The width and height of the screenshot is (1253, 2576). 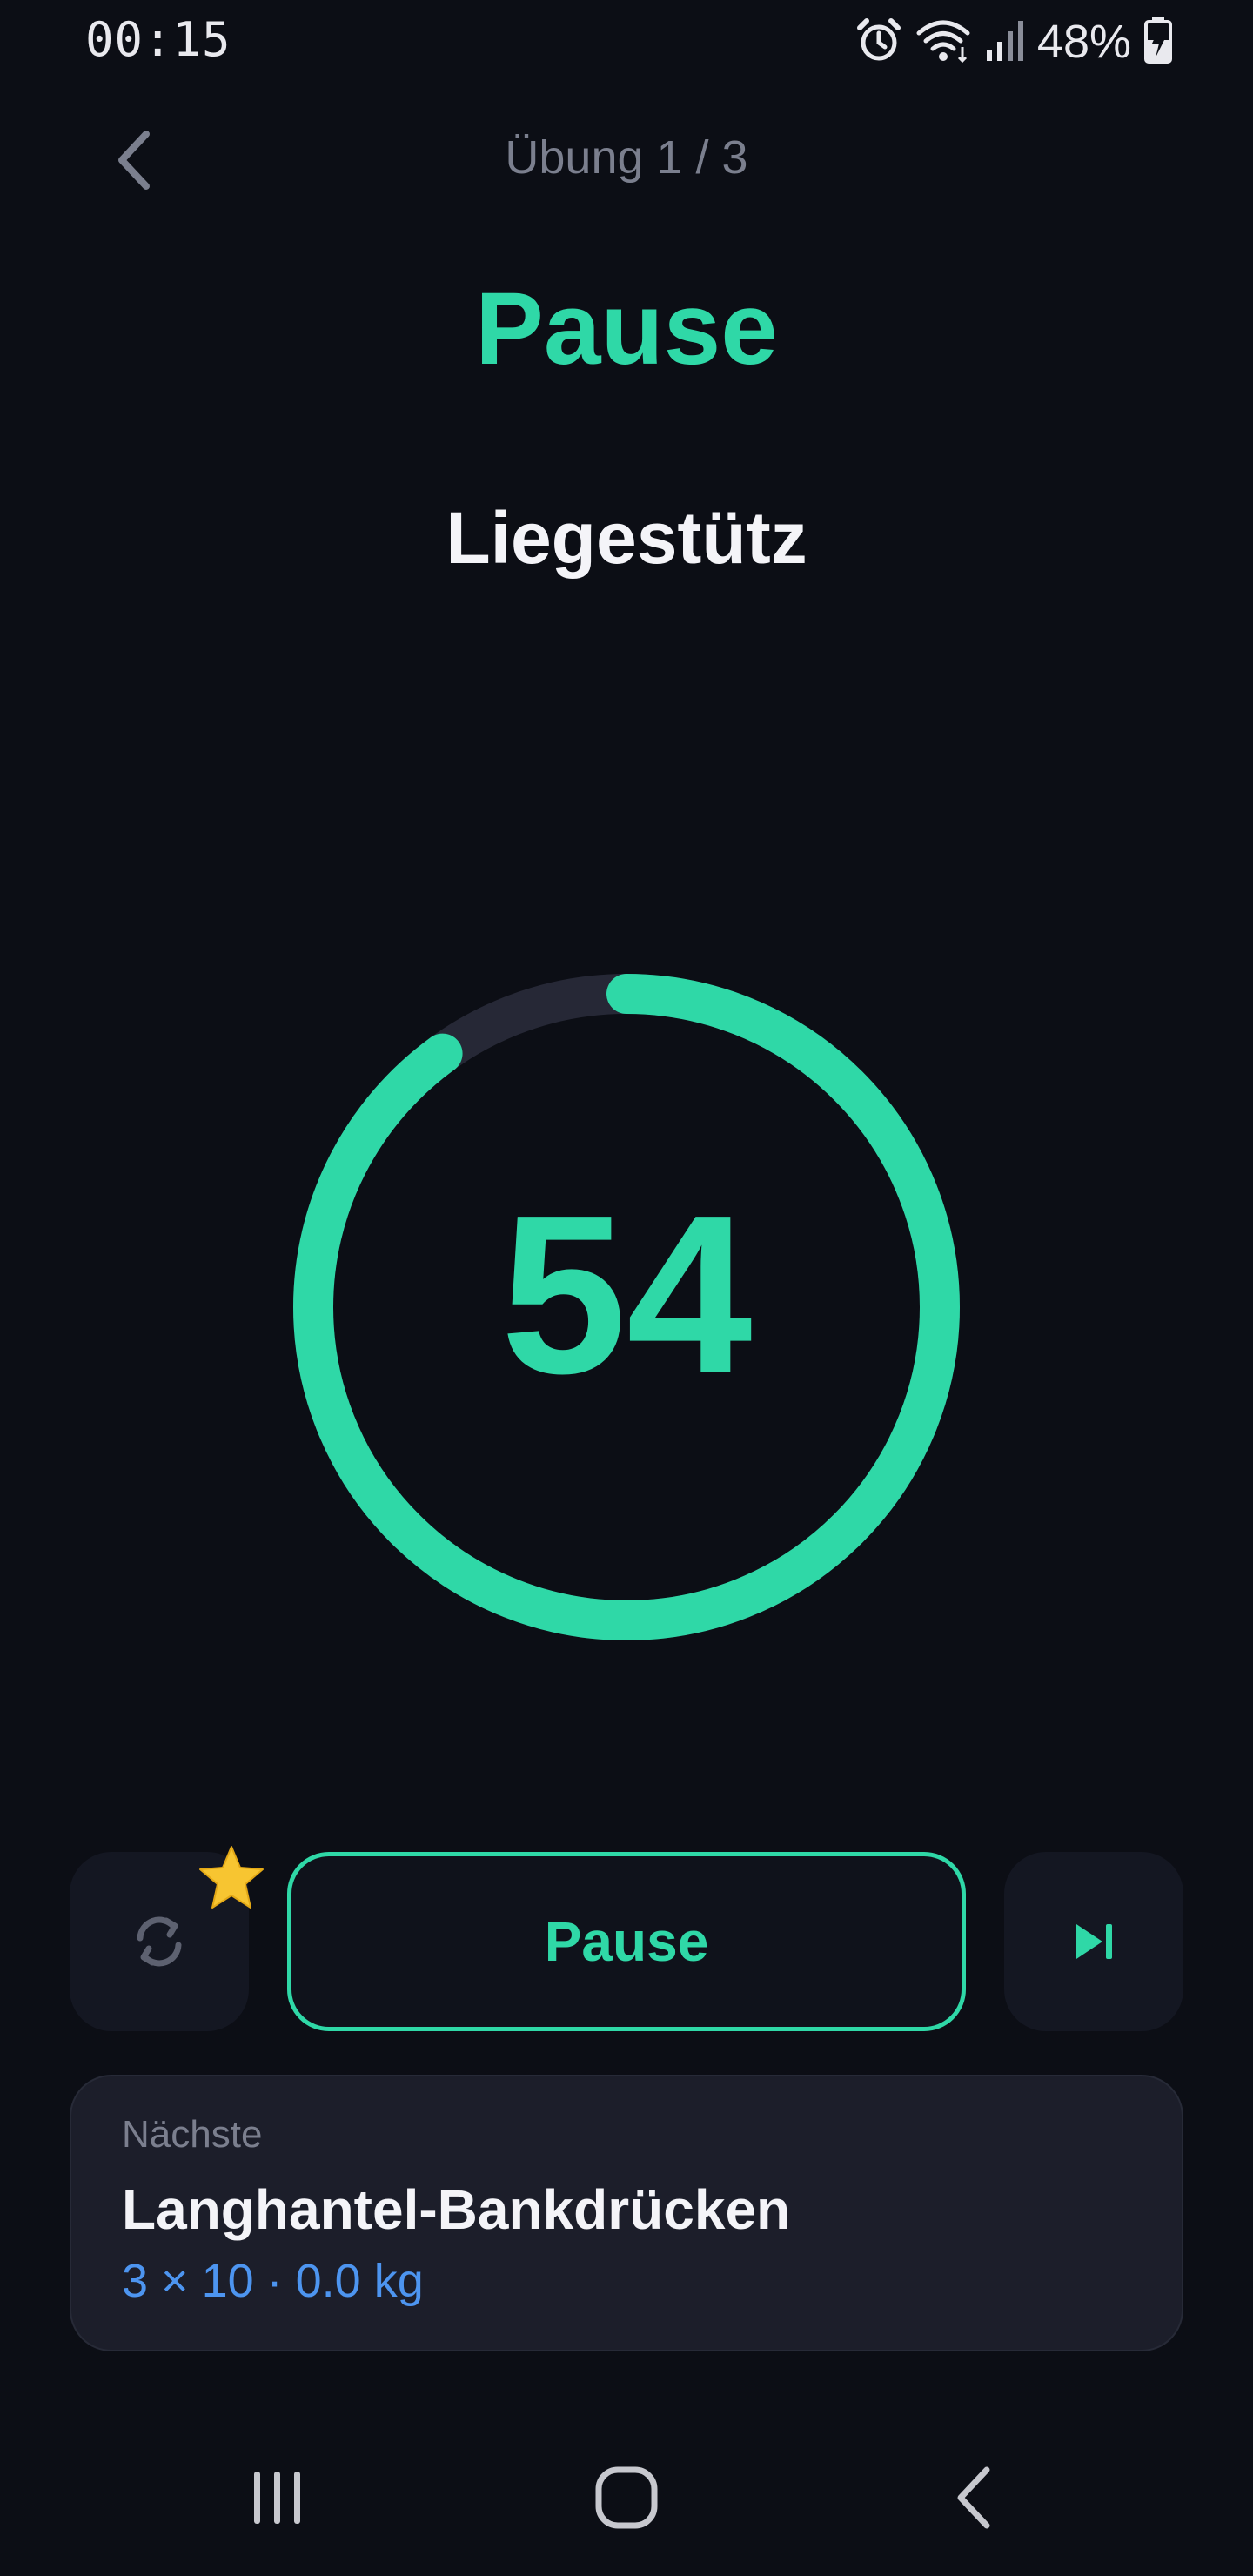 What do you see at coordinates (1158, 43) in the screenshot?
I see `battery-charging-icon` at bounding box center [1158, 43].